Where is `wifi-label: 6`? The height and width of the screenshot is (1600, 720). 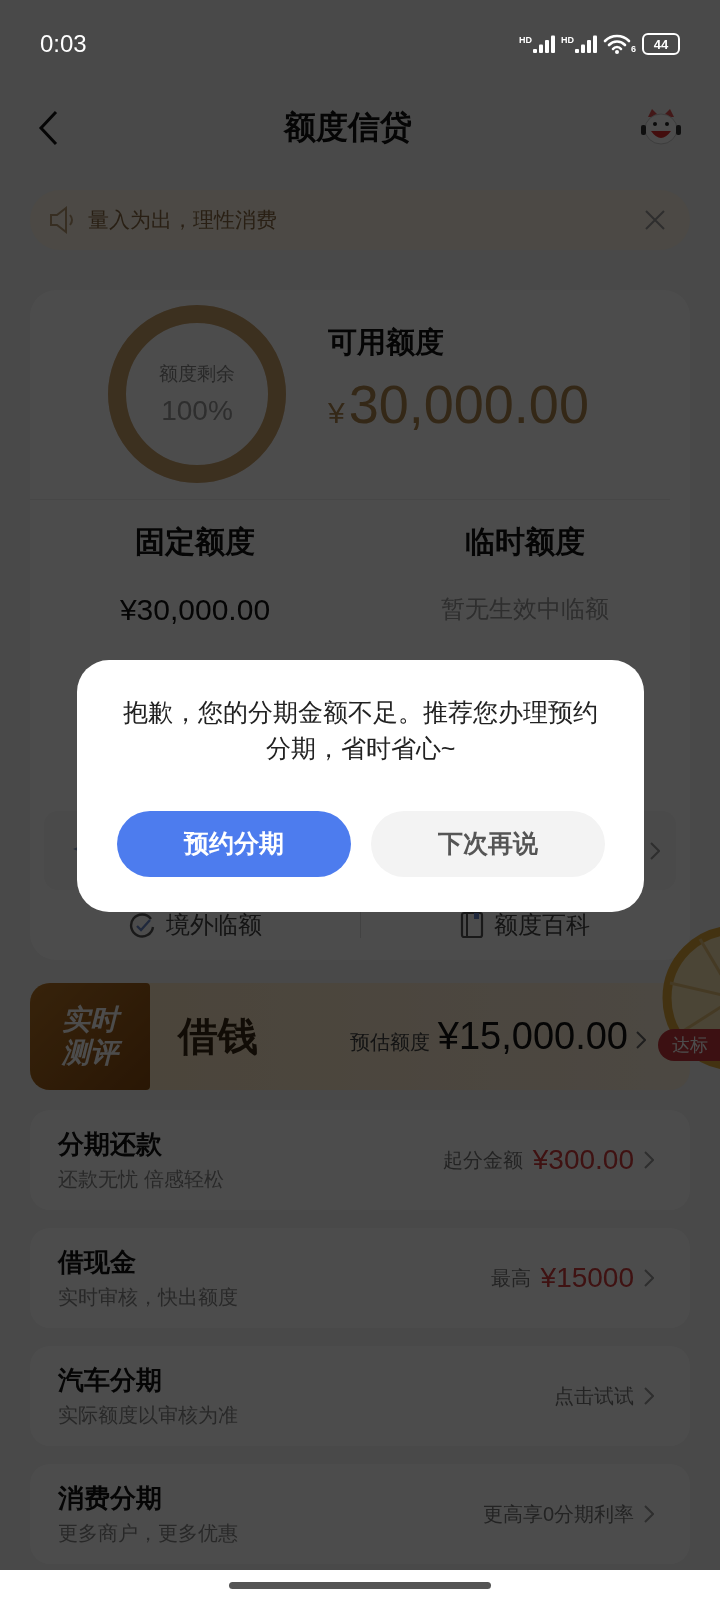
wifi-label: 6 is located at coordinates (633, 49).